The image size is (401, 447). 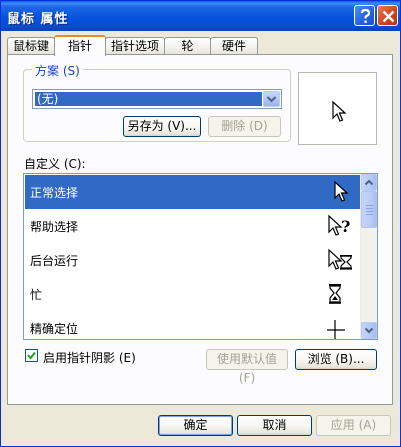 What do you see at coordinates (247, 367) in the screenshot?
I see `use-default-button: 使用默认值 (F)` at bounding box center [247, 367].